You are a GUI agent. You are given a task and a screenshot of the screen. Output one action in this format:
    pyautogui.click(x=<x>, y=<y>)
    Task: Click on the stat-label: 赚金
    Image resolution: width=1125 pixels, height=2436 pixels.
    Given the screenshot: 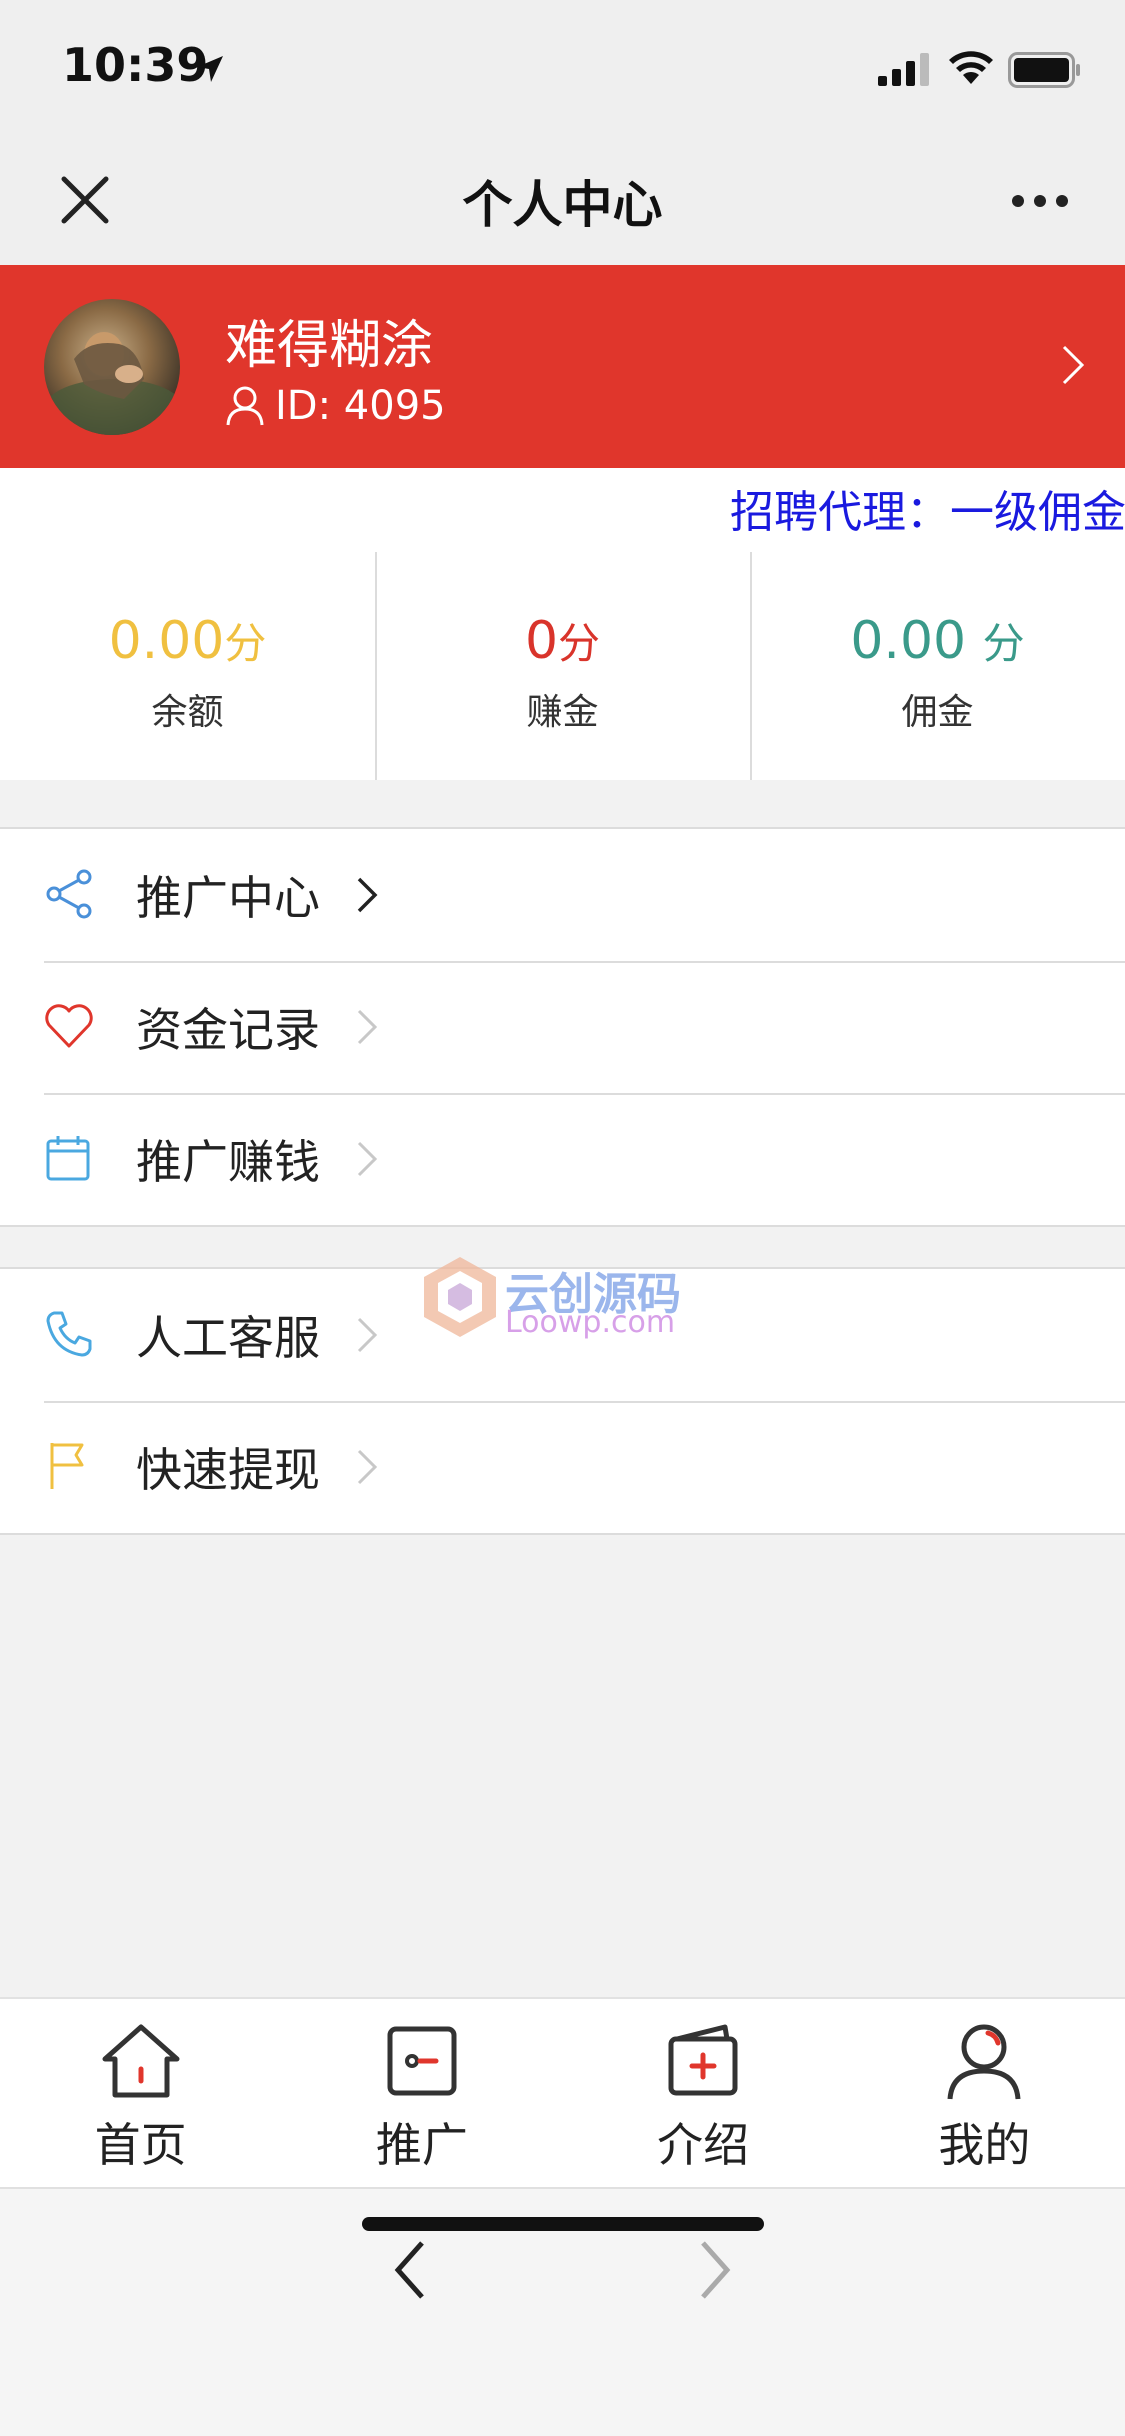 What is the action you would take?
    pyautogui.click(x=562, y=712)
    